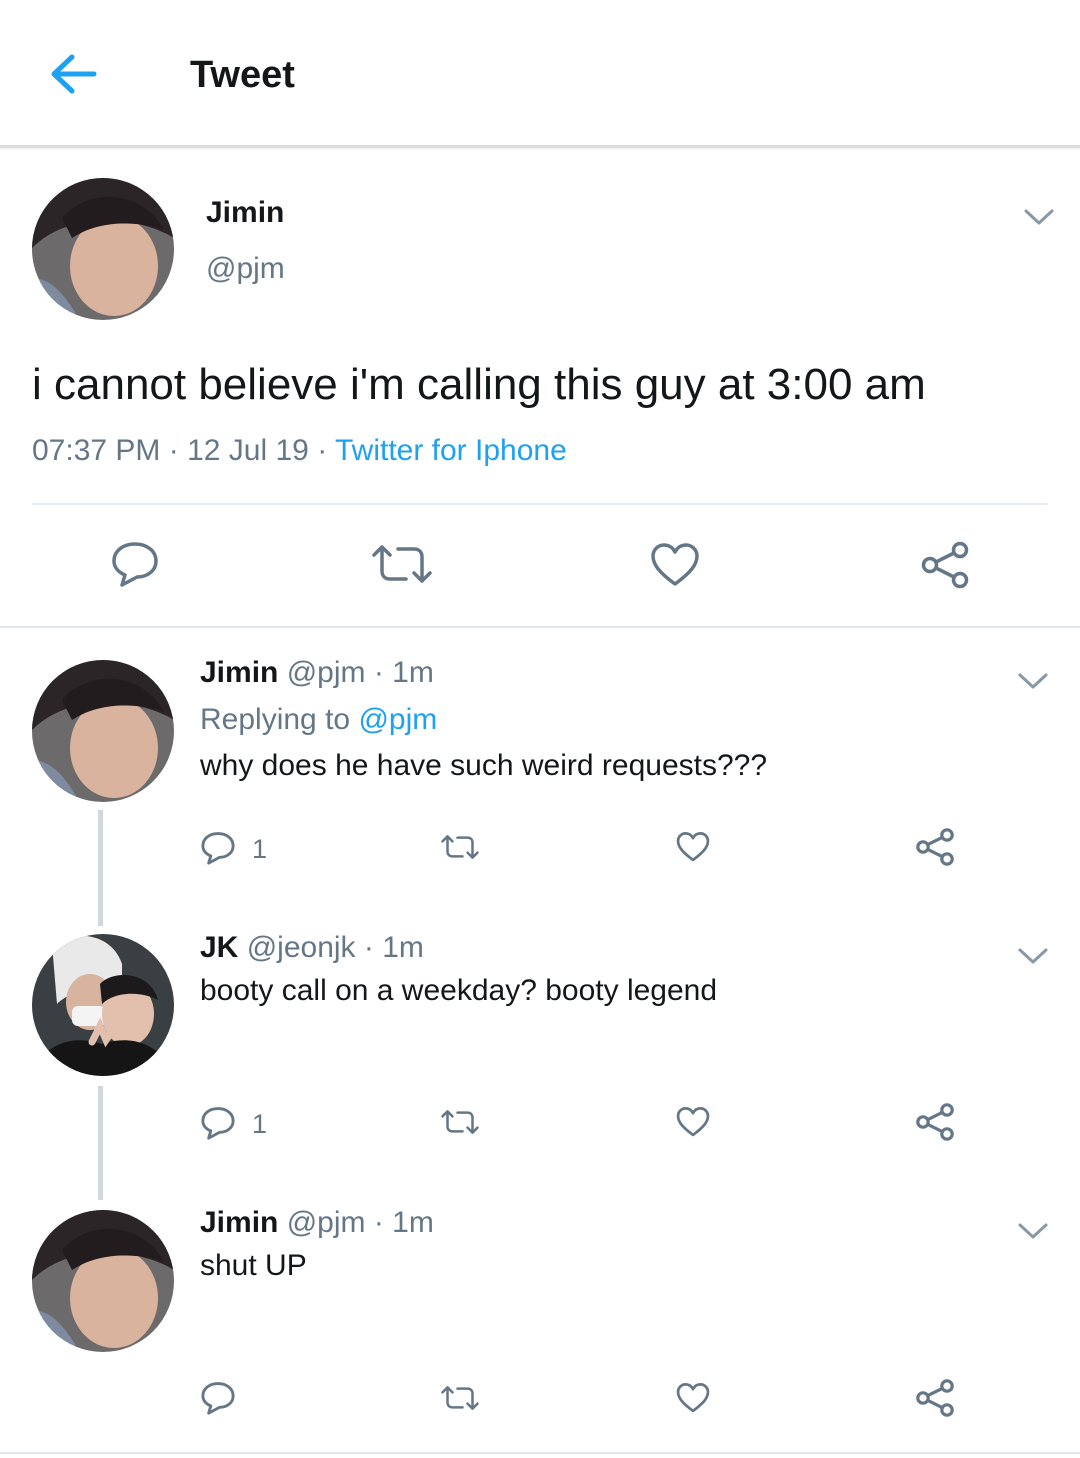 The image size is (1080, 1458). What do you see at coordinates (540, 74) in the screenshot?
I see `top-bar: Tweet` at bounding box center [540, 74].